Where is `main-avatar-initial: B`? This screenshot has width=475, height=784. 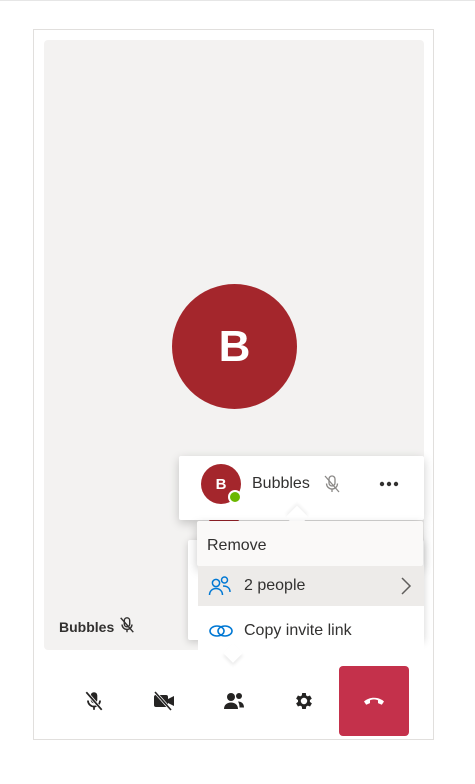 main-avatar-initial: B is located at coordinates (234, 346).